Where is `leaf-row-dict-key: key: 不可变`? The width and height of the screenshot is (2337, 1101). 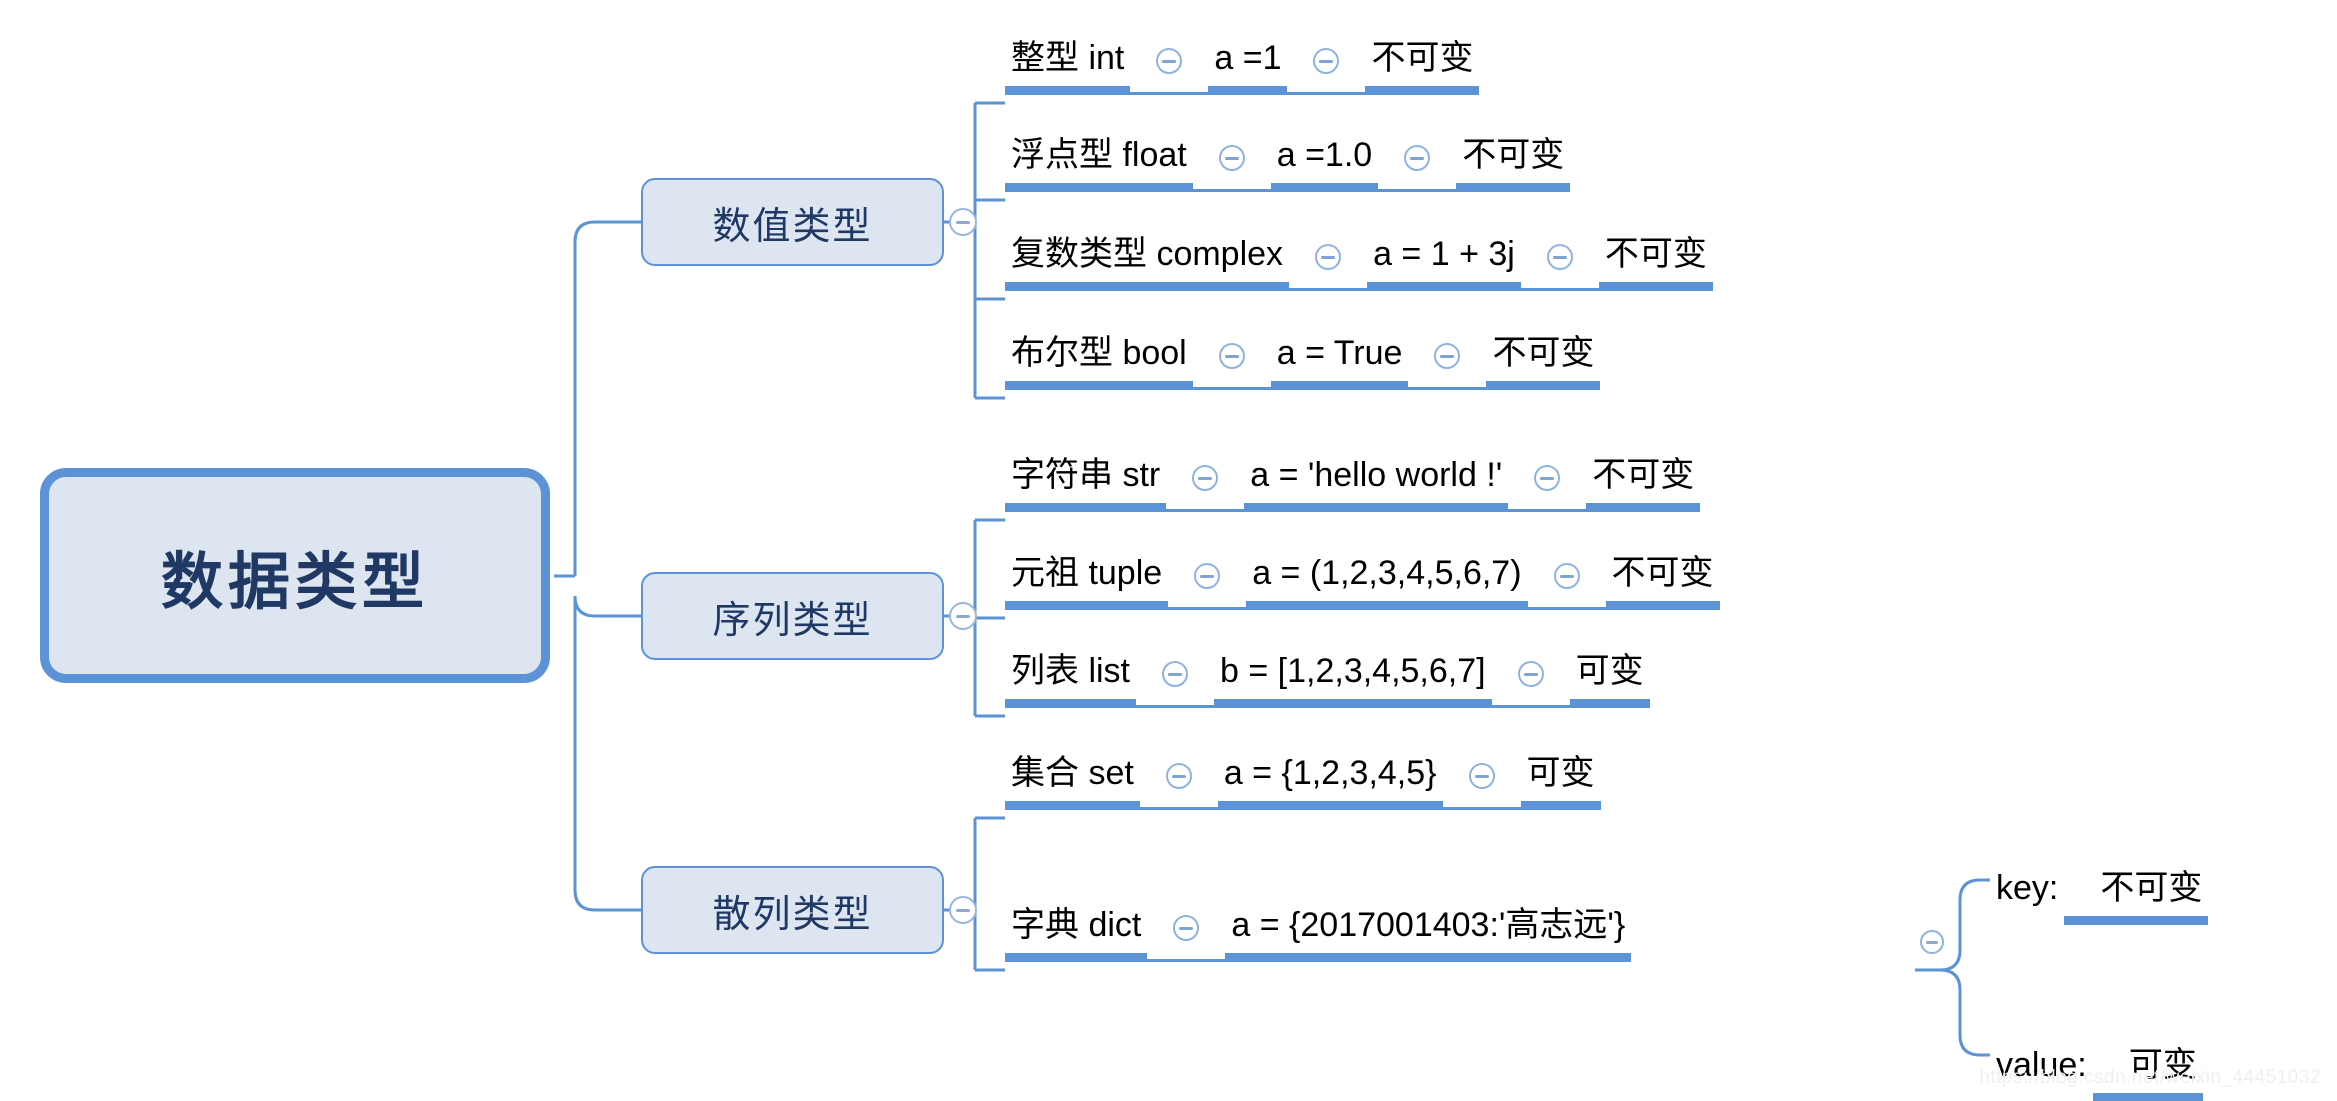 leaf-row-dict-key: key: 不可变 is located at coordinates (2099, 895).